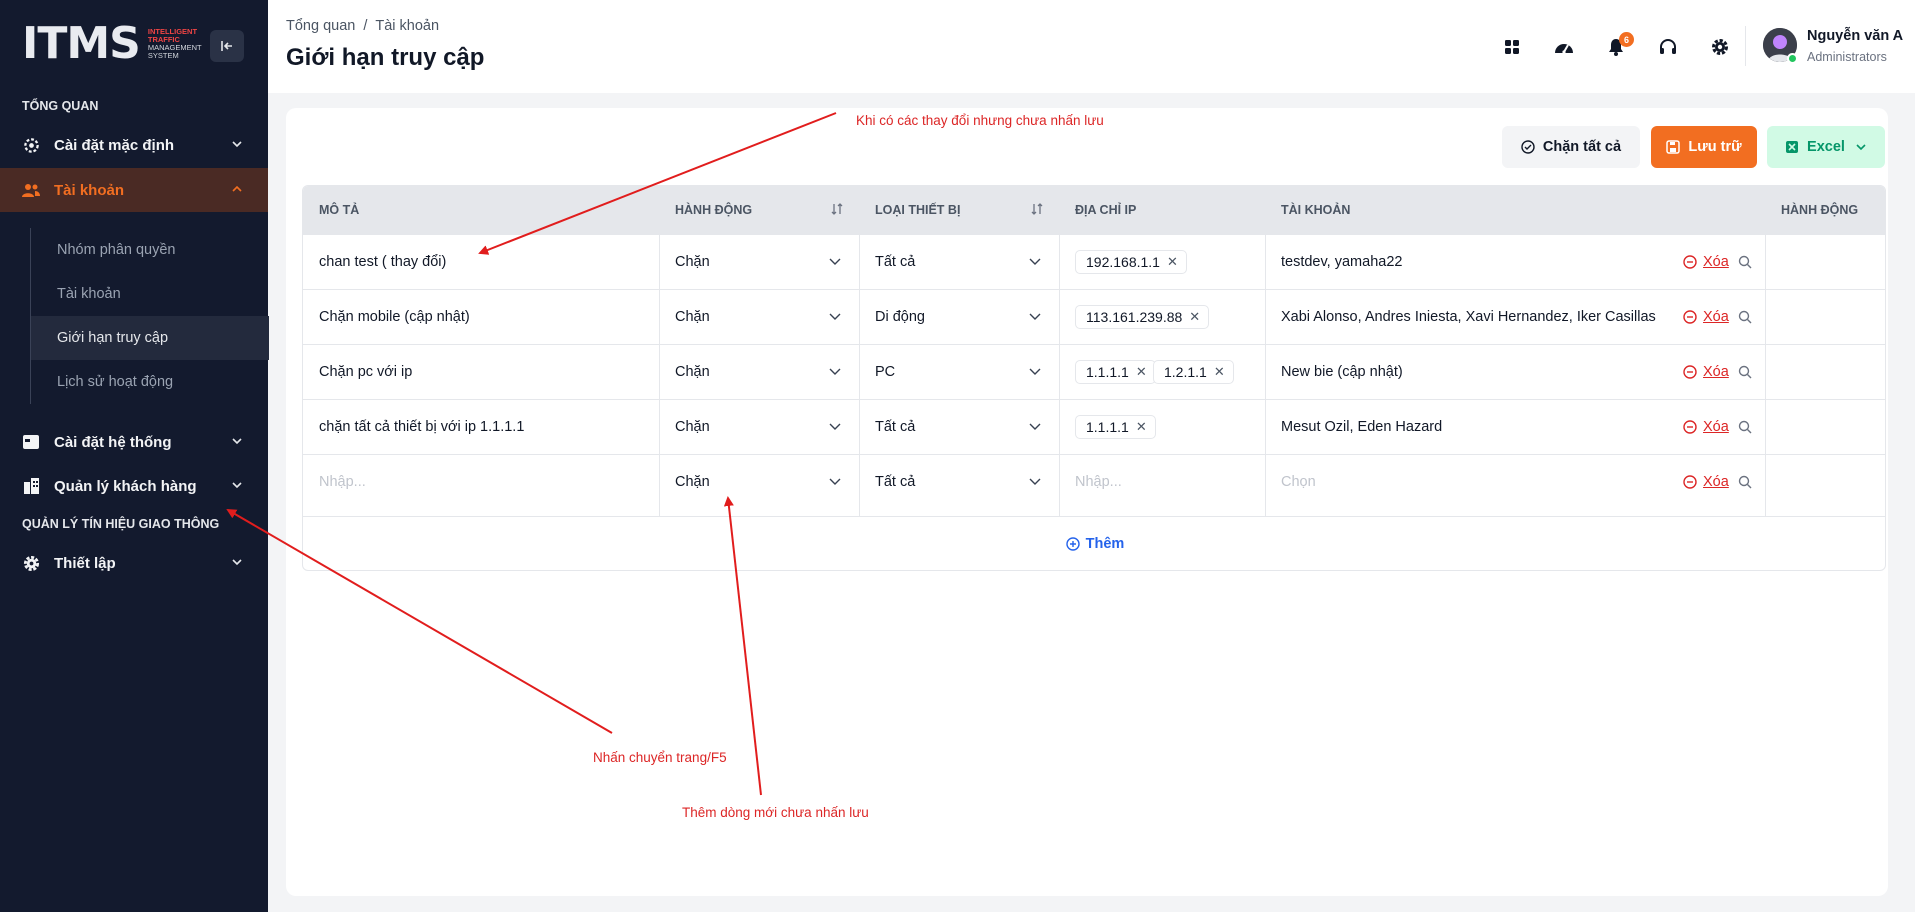 This screenshot has height=912, width=1915. Describe the element at coordinates (1193, 372) in the screenshot. I see `ip-tag: 1.2.1.1 ✕` at that location.